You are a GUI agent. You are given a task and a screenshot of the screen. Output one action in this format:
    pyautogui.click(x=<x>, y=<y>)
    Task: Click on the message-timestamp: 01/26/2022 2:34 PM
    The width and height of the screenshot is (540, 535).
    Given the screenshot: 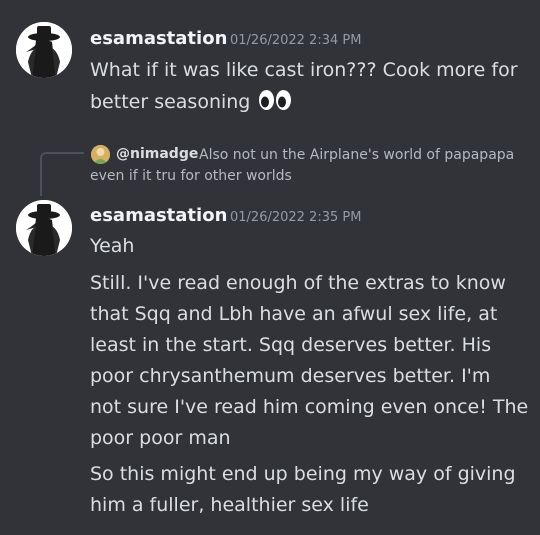 What is the action you would take?
    pyautogui.click(x=296, y=40)
    